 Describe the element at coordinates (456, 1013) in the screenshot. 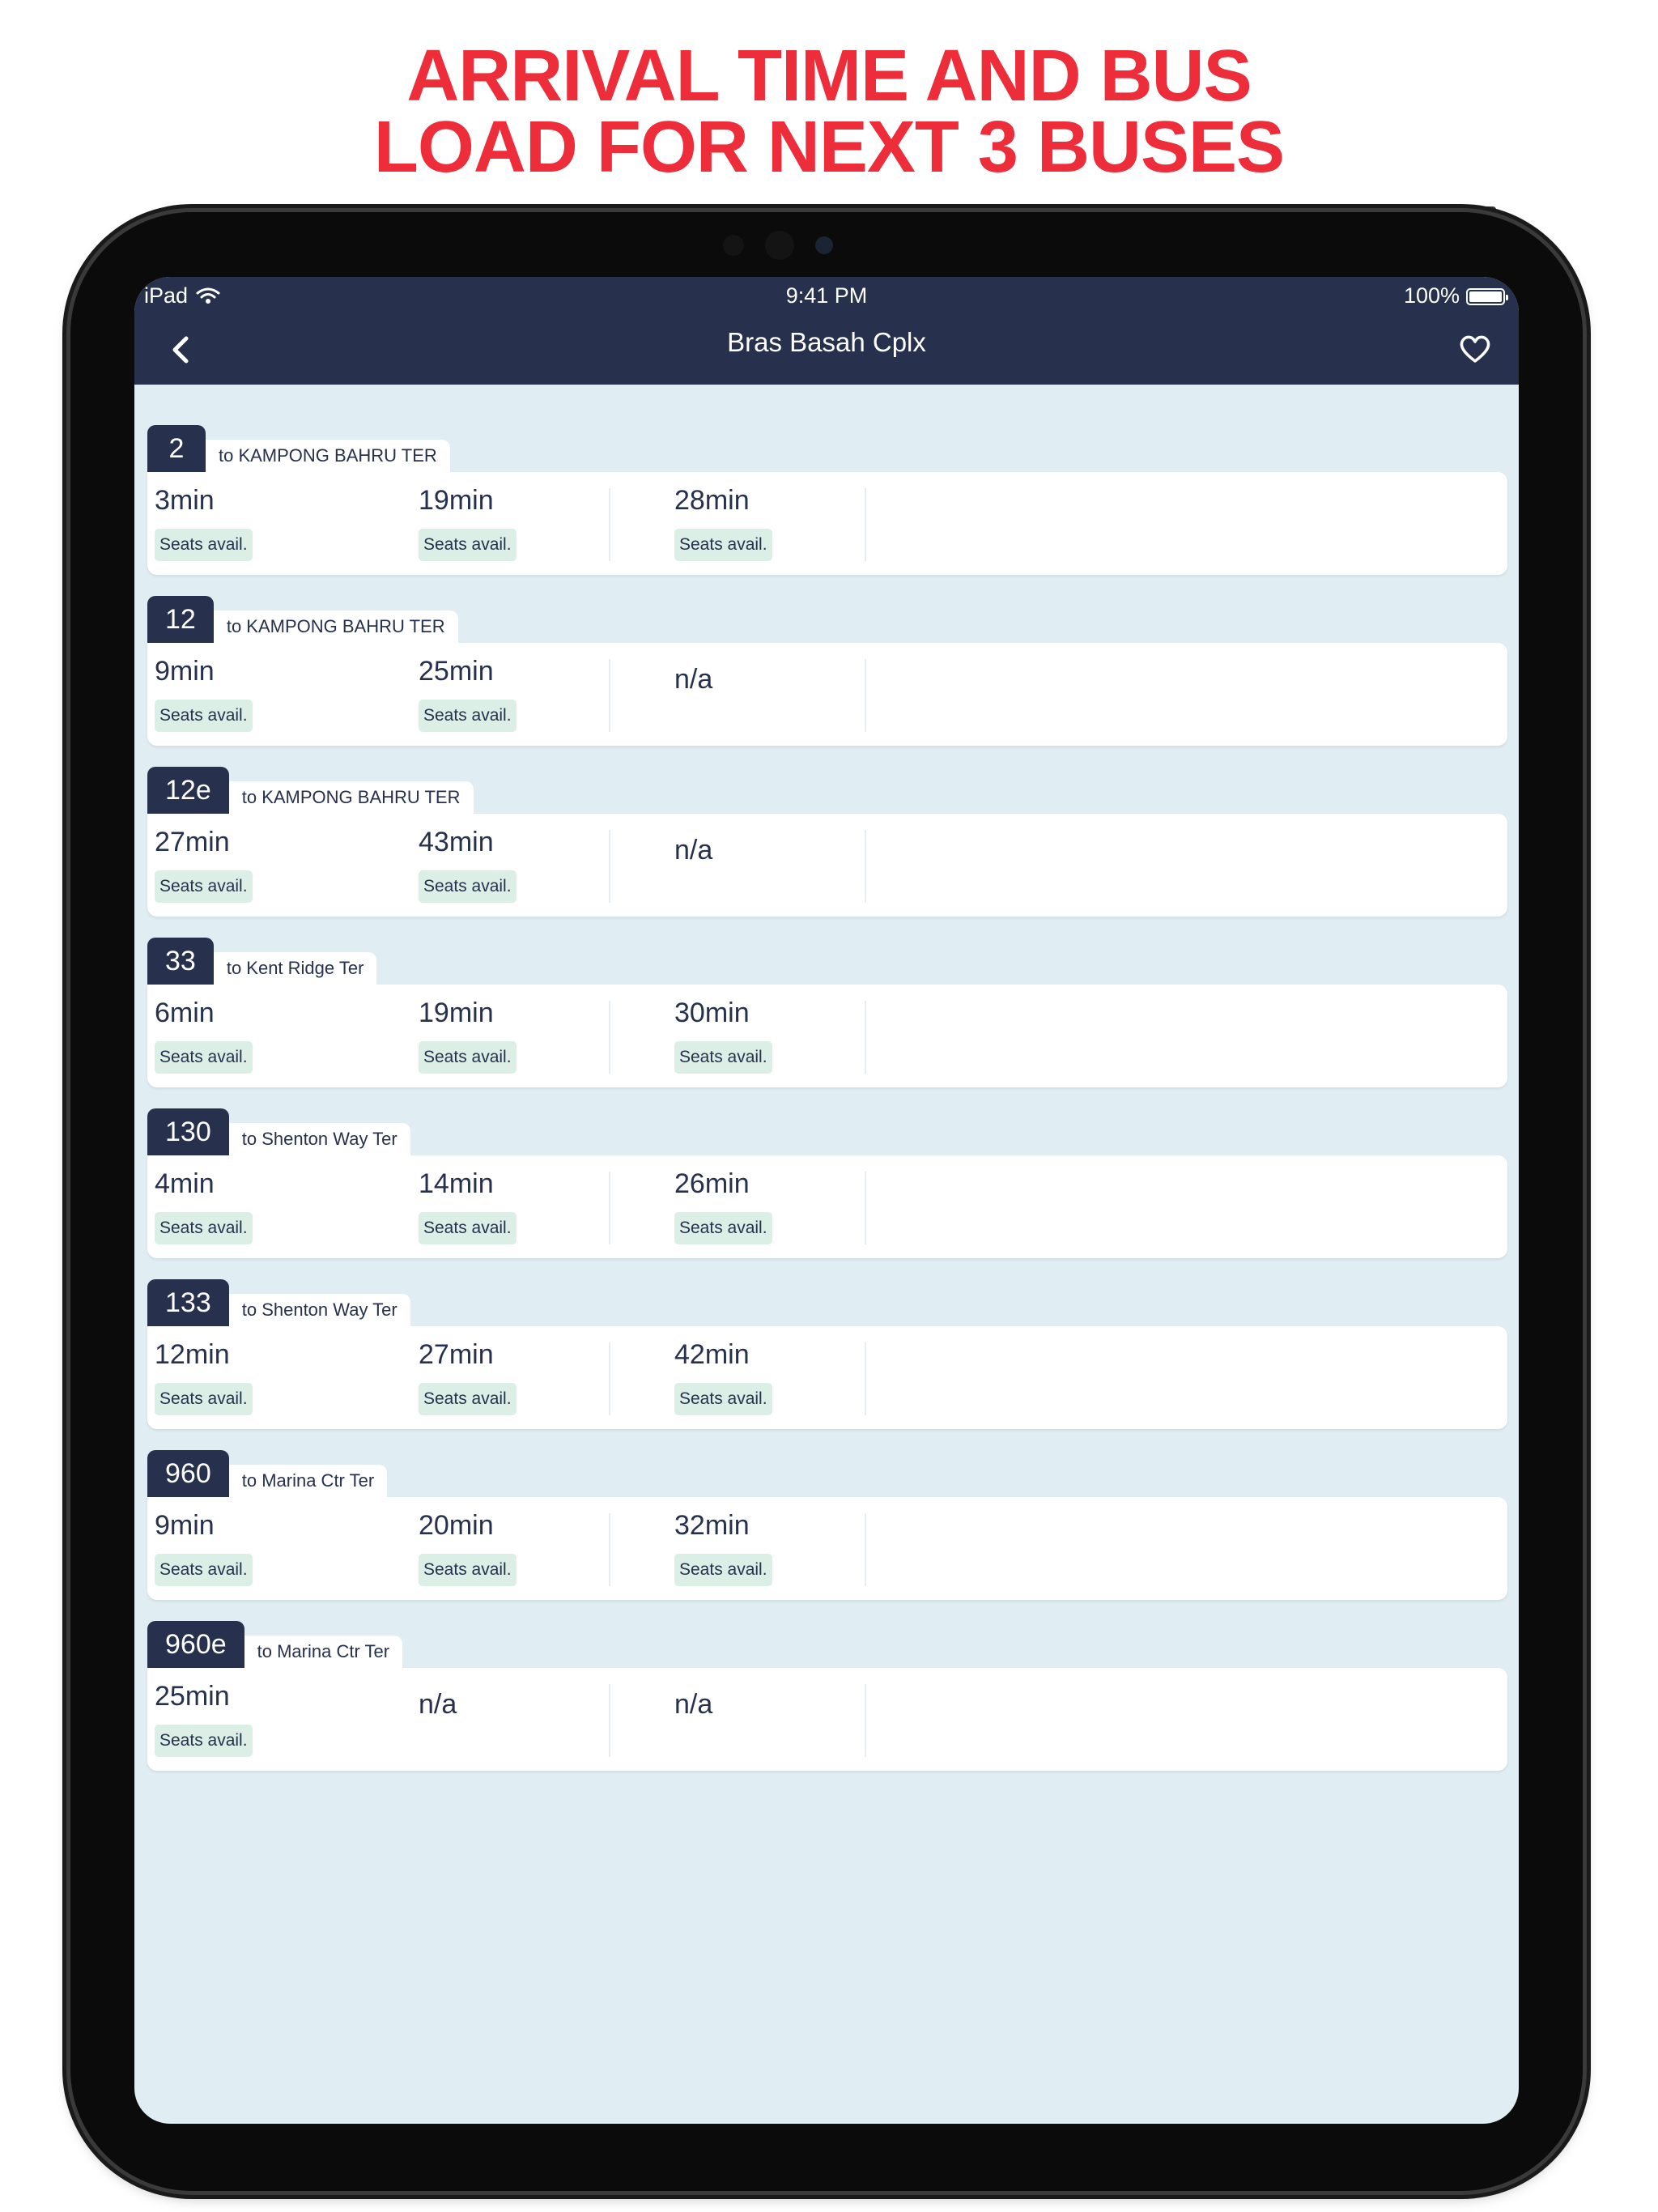

I see `arrival-time: 19min` at that location.